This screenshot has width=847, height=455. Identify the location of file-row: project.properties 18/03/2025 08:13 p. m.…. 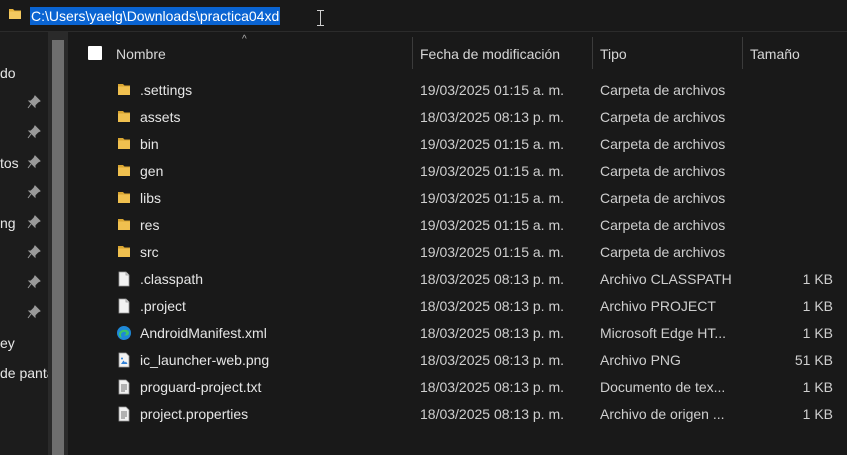
(457, 414).